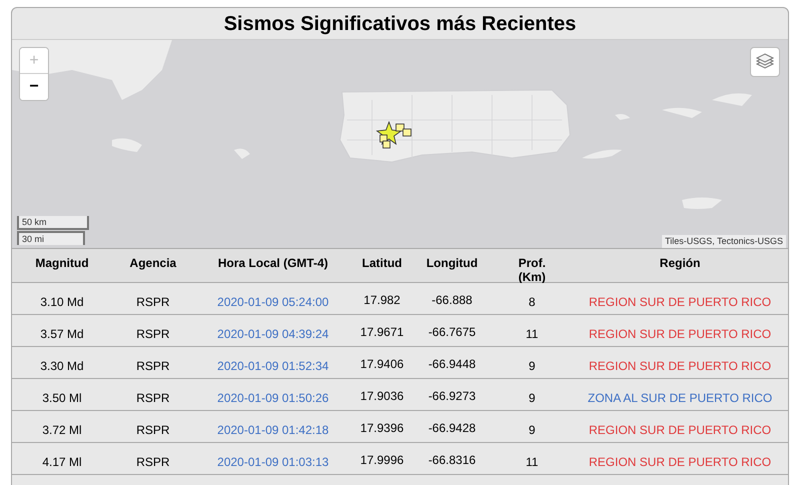 This screenshot has height=485, width=800. What do you see at coordinates (273, 366) in the screenshot?
I see `time-link: 2020-01-09 01:52:34` at bounding box center [273, 366].